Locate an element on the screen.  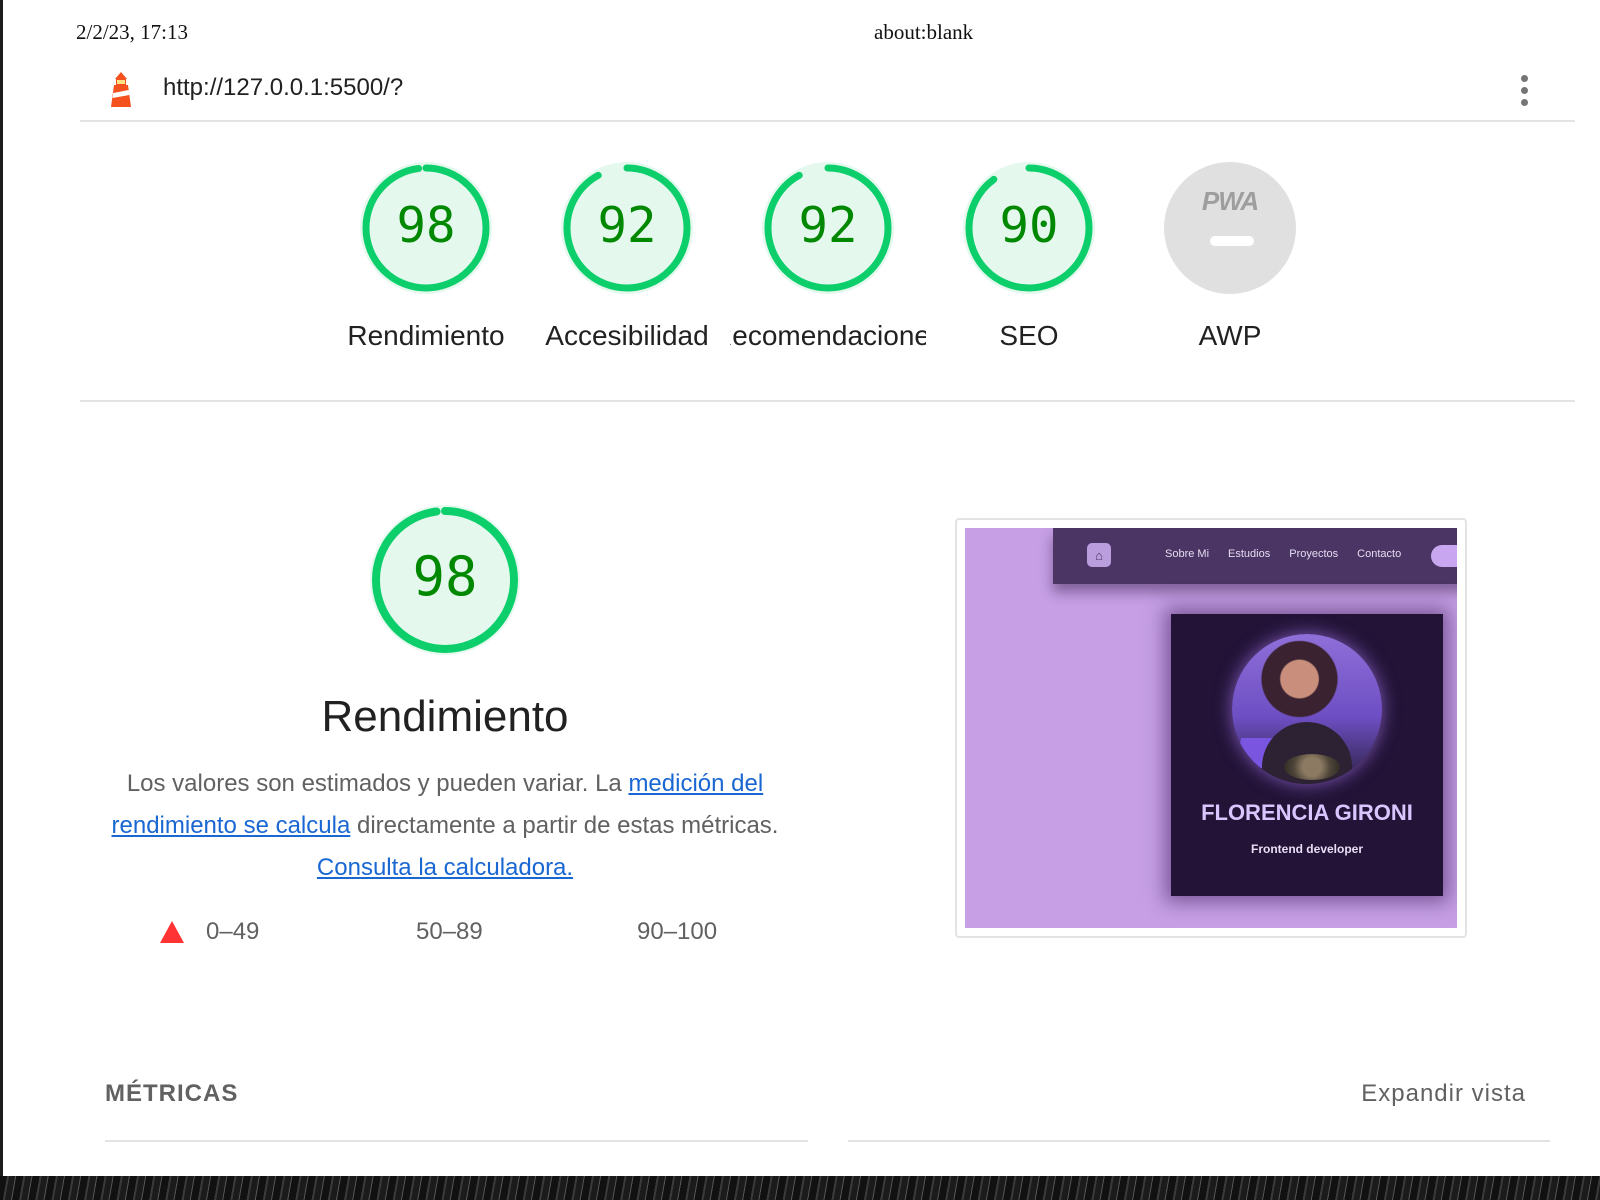
gauge-seo: 90 SEO is located at coordinates (1029, 260).